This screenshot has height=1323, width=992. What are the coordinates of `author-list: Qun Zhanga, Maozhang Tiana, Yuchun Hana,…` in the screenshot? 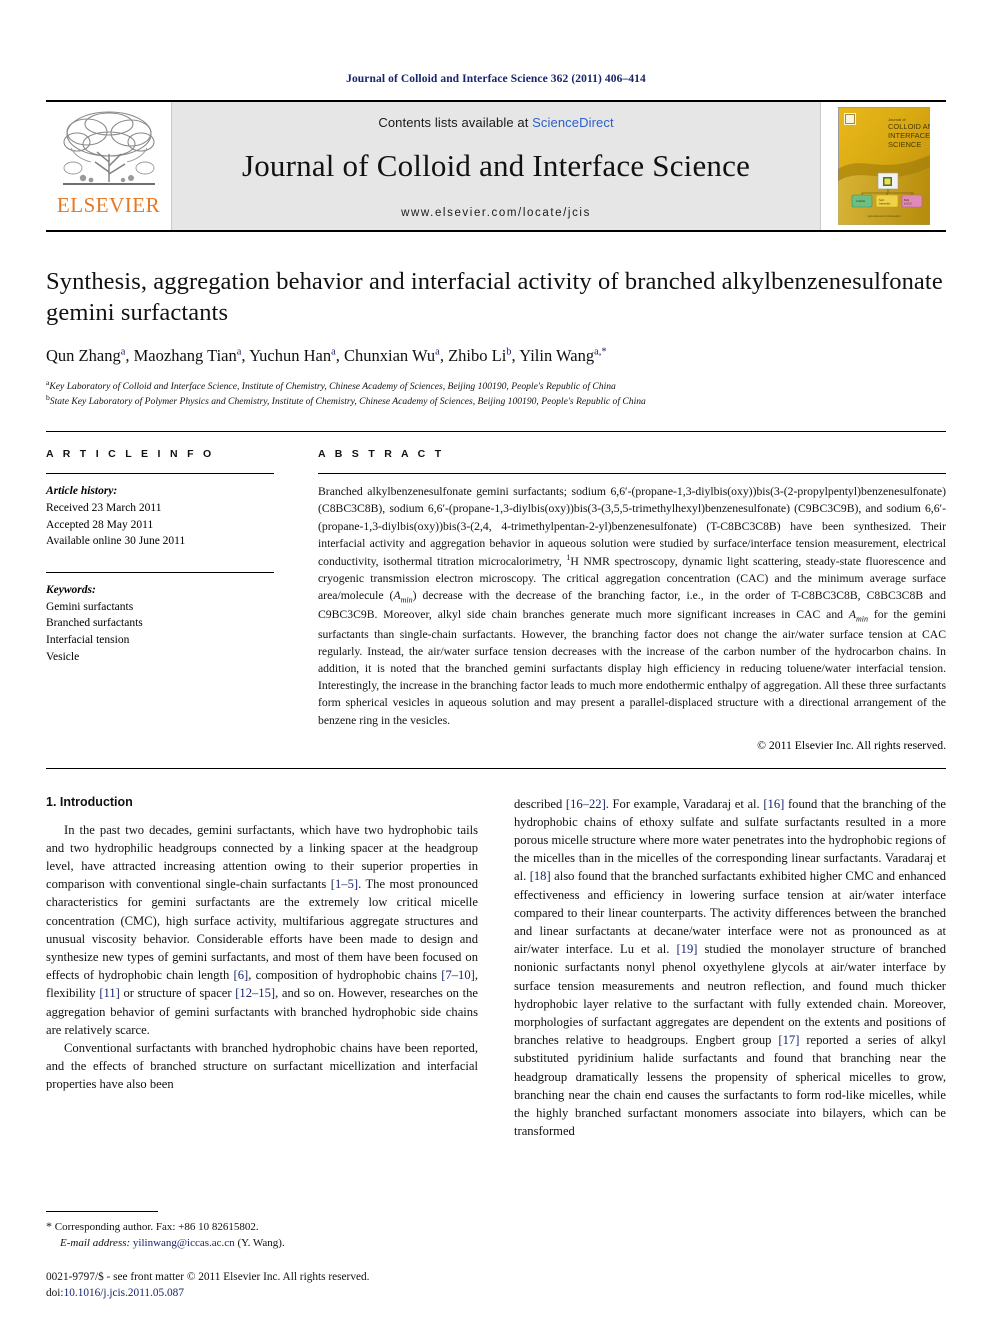 It's located at (326, 356).